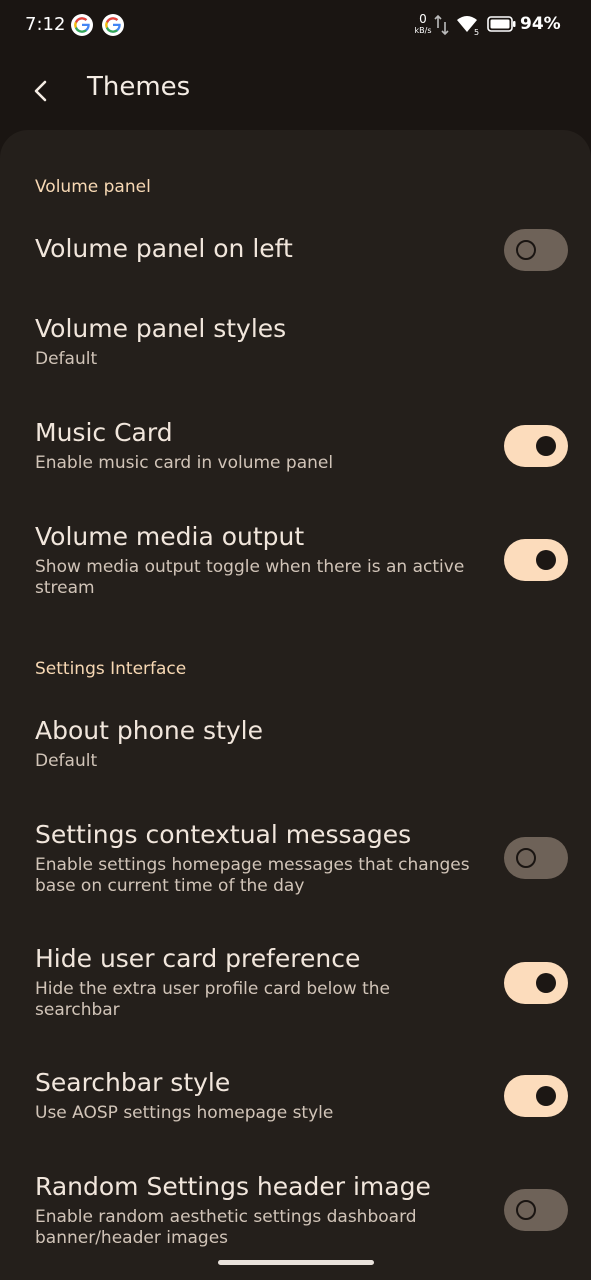  I want to click on setting-title: Volume panel styles, so click(161, 328).